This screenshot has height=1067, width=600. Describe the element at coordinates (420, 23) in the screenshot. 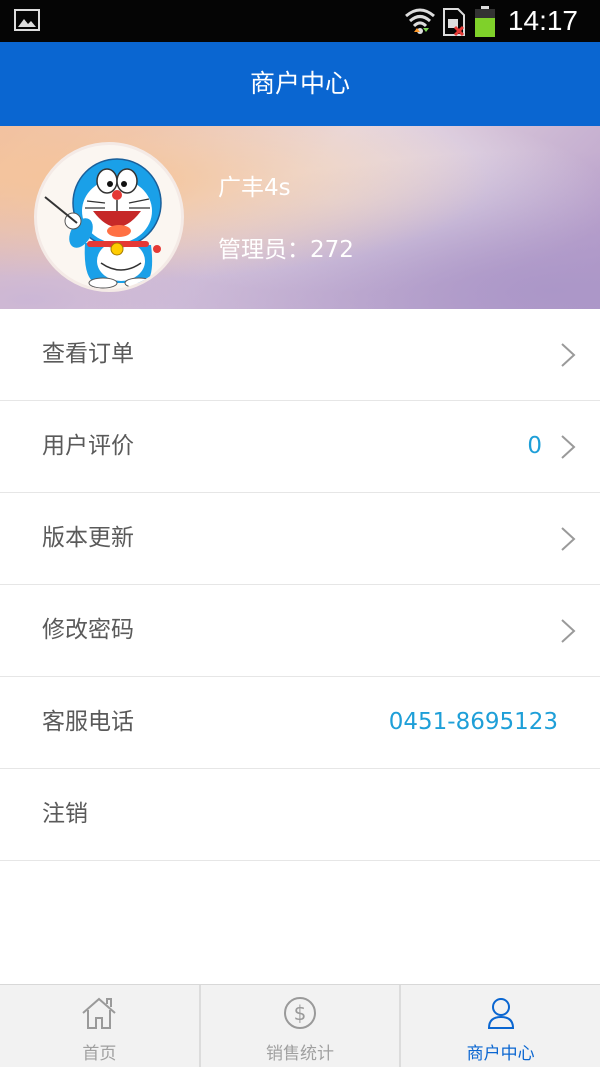

I see `wifi-icon` at that location.